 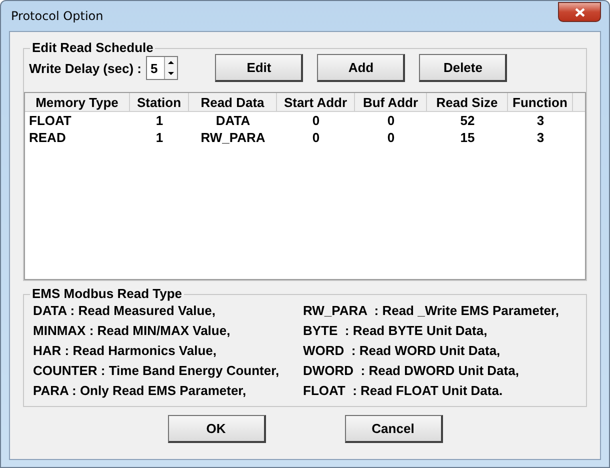 I want to click on delay-label: Write Delay (sec) :, so click(x=85, y=68).